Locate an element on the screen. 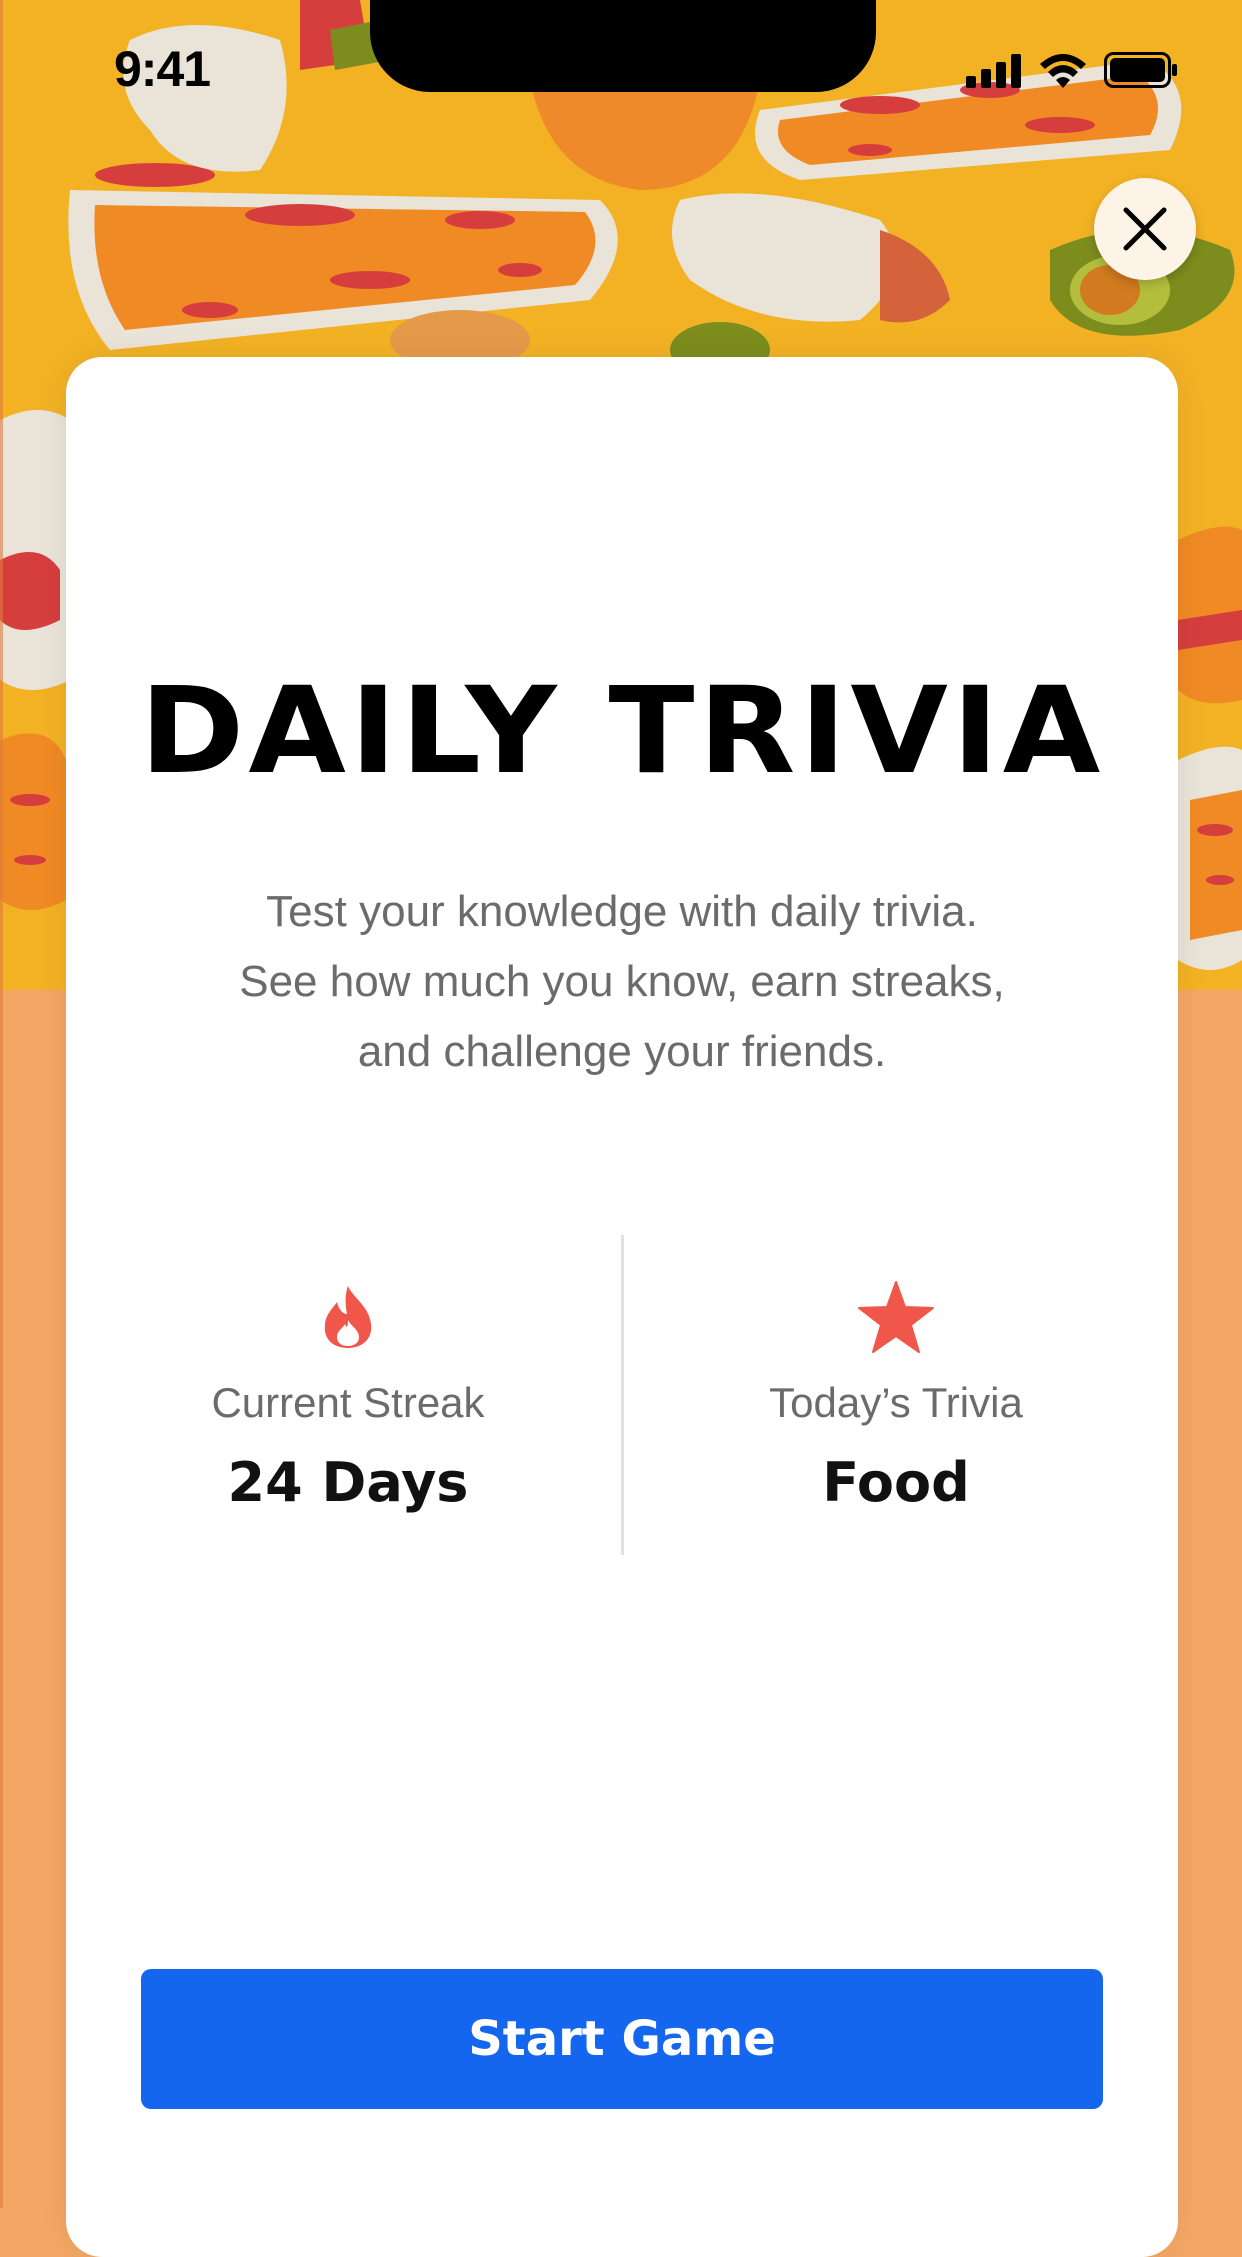 This screenshot has width=1242, height=2257. edge-divider is located at coordinates (1, 1104).